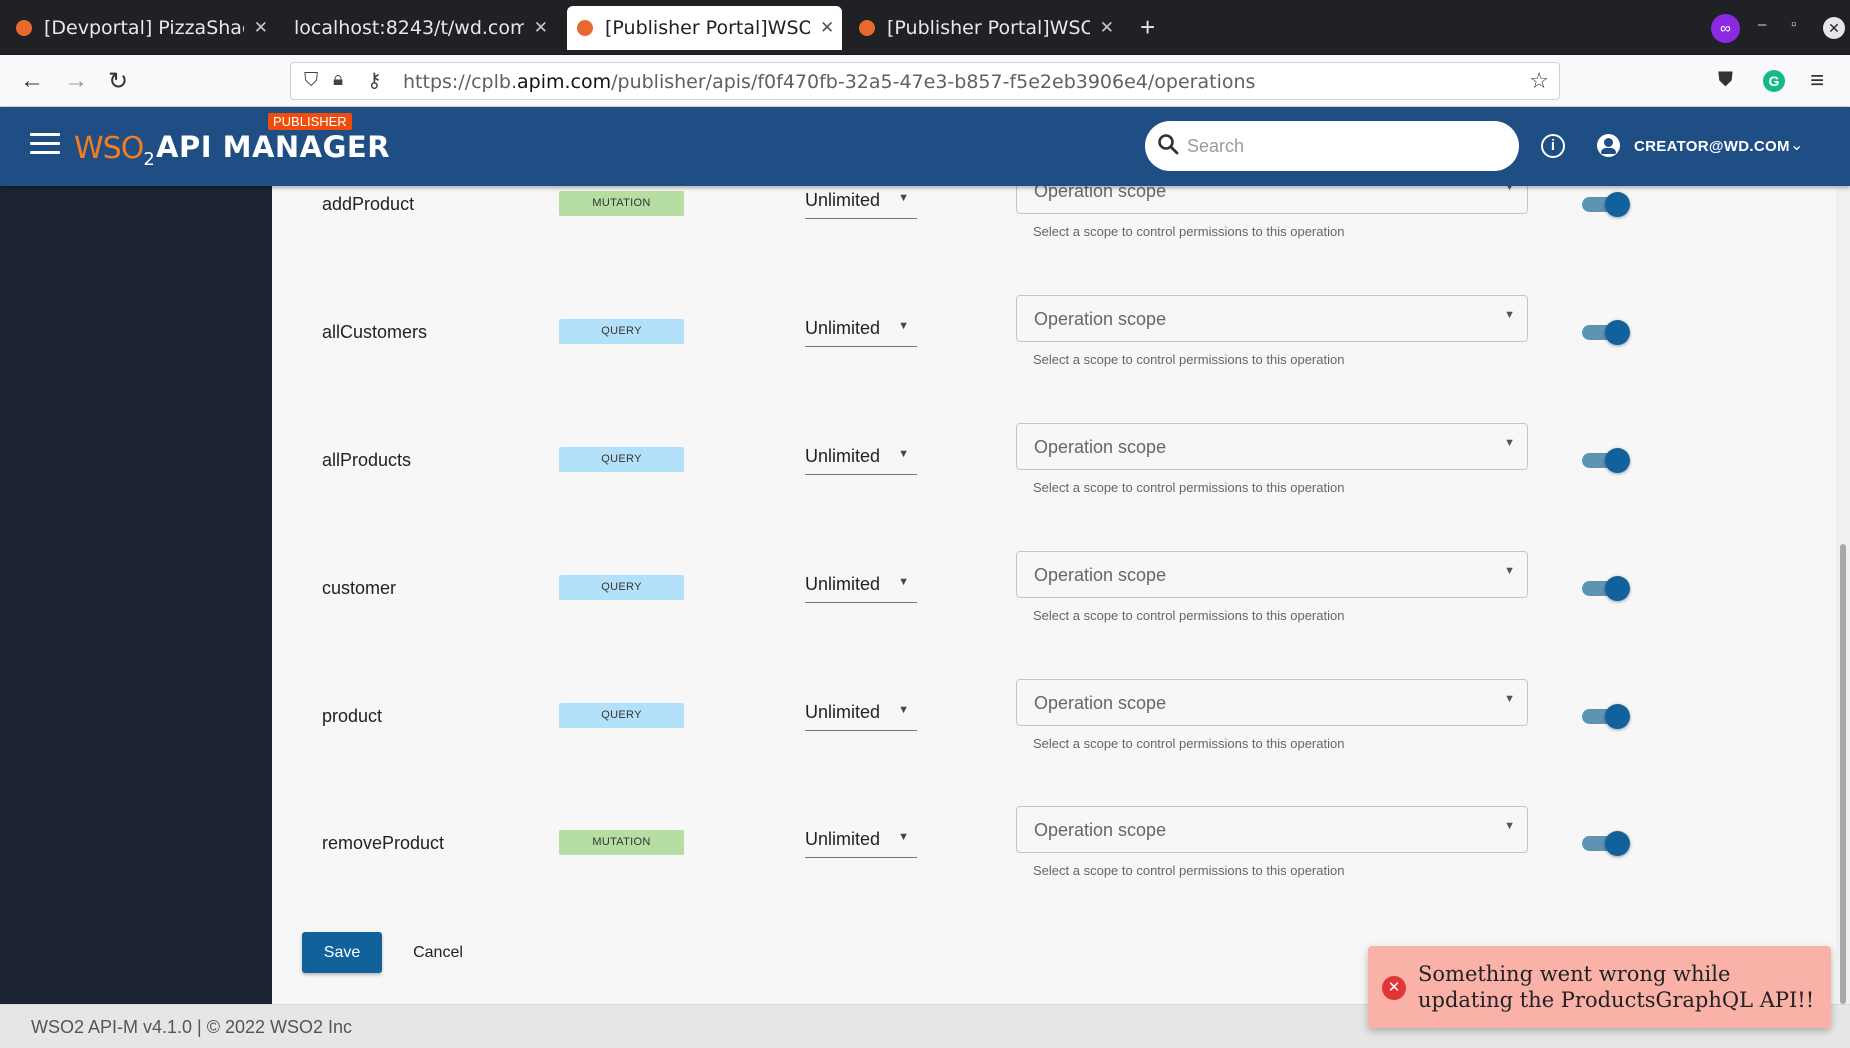 The image size is (1850, 1048). I want to click on new-tab-button: +, so click(1147, 27).